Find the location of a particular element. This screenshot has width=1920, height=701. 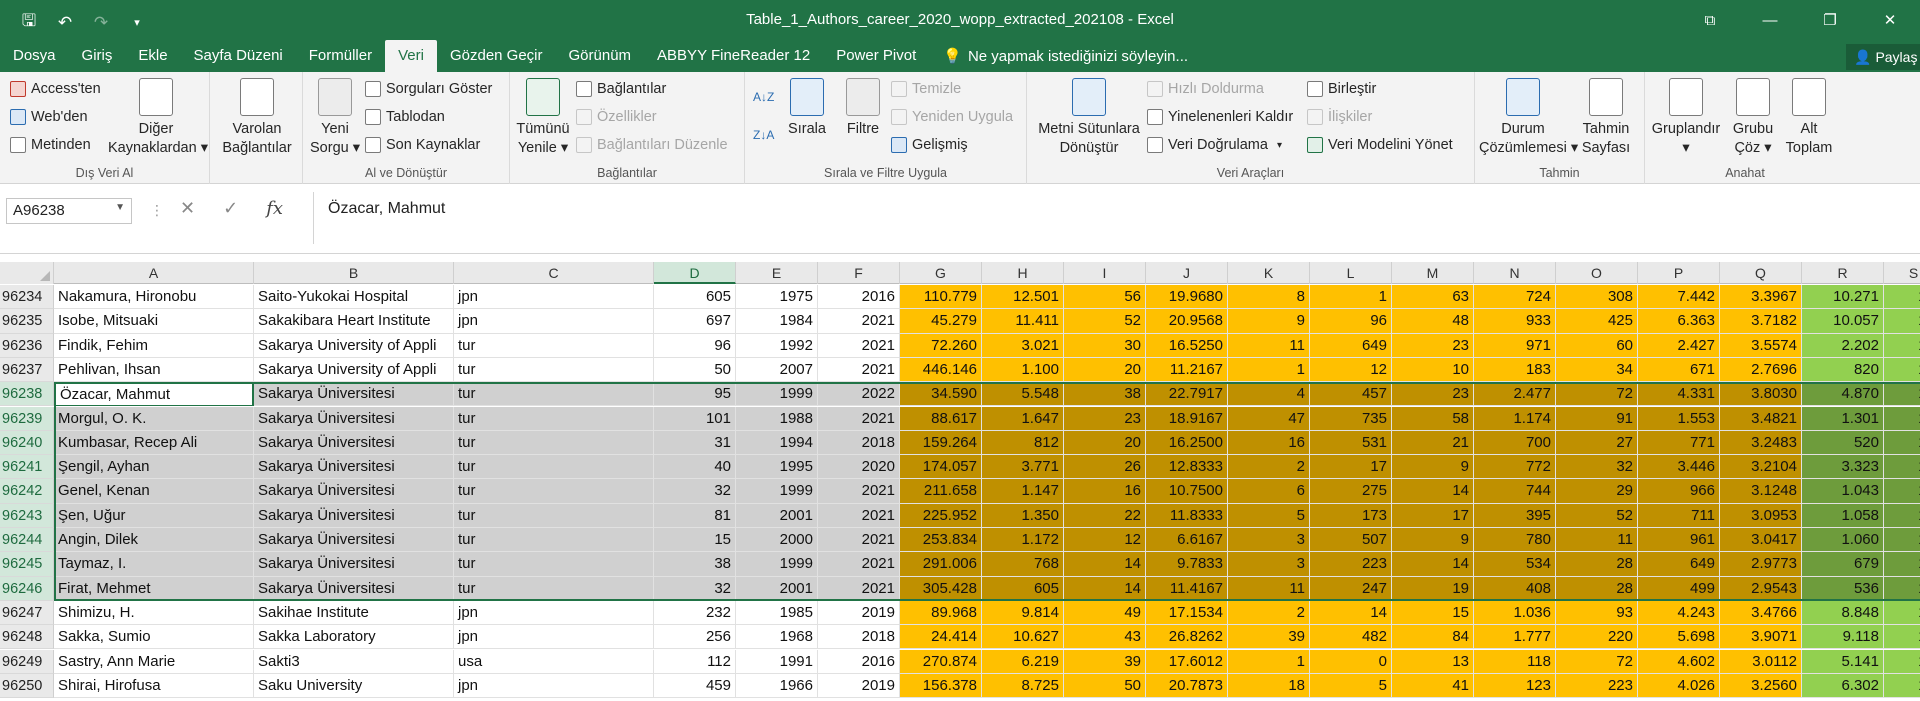

cell-b96237: Sakarya University of Appli is located at coordinates (354, 370).